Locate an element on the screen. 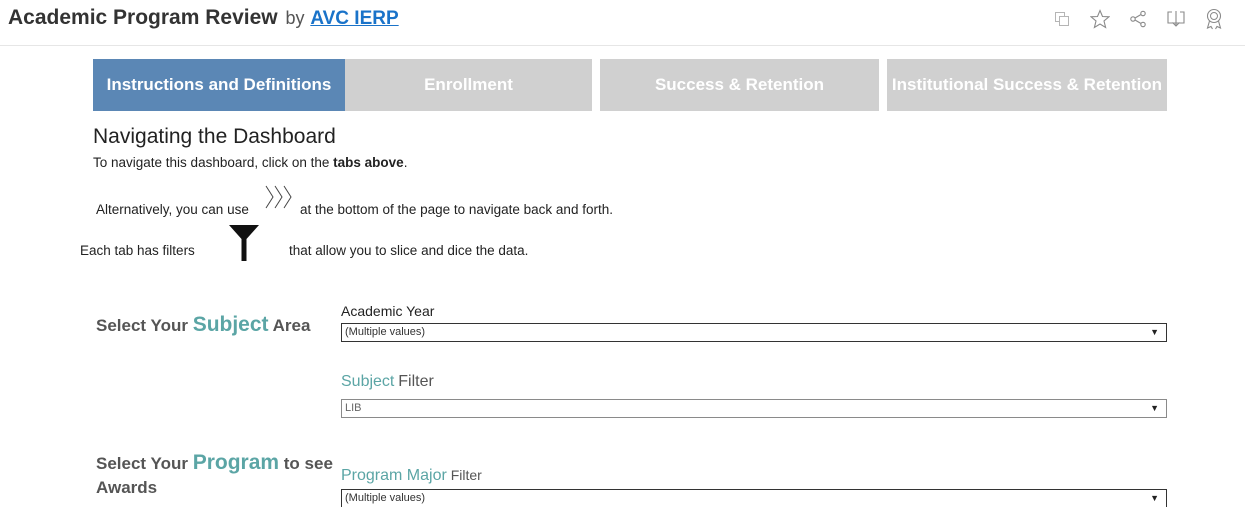 The image size is (1245, 507). program-major-accent: Program Major is located at coordinates (394, 475).